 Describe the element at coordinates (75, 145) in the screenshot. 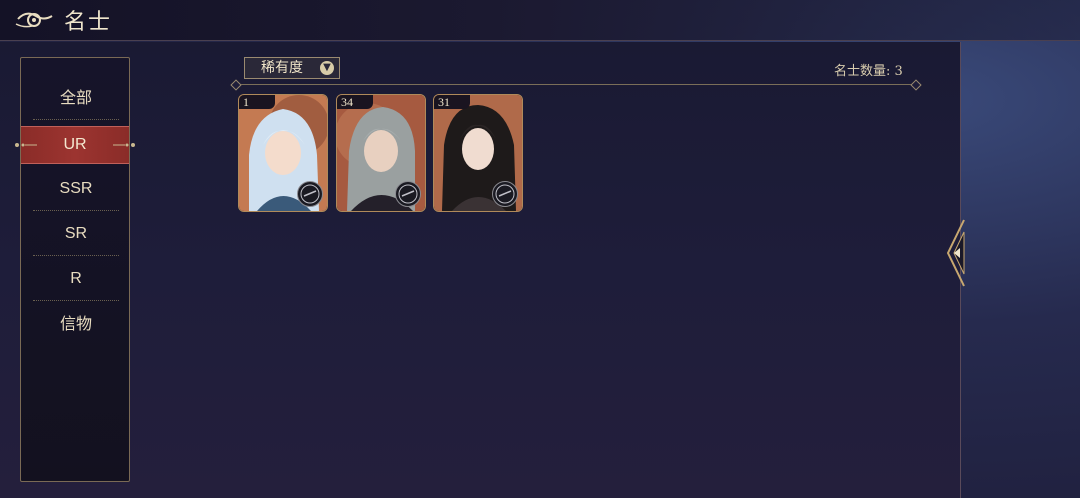

I see `sidebar-item-ur: UR` at that location.